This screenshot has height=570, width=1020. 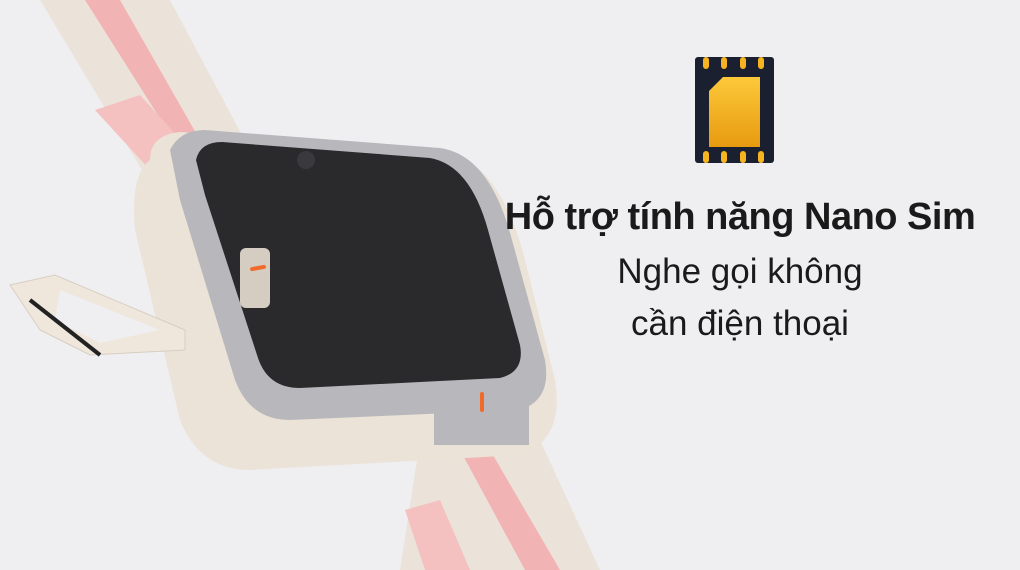 What do you see at coordinates (740, 271) in the screenshot?
I see `feature-subtitle-line-1: Nghe gọi không` at bounding box center [740, 271].